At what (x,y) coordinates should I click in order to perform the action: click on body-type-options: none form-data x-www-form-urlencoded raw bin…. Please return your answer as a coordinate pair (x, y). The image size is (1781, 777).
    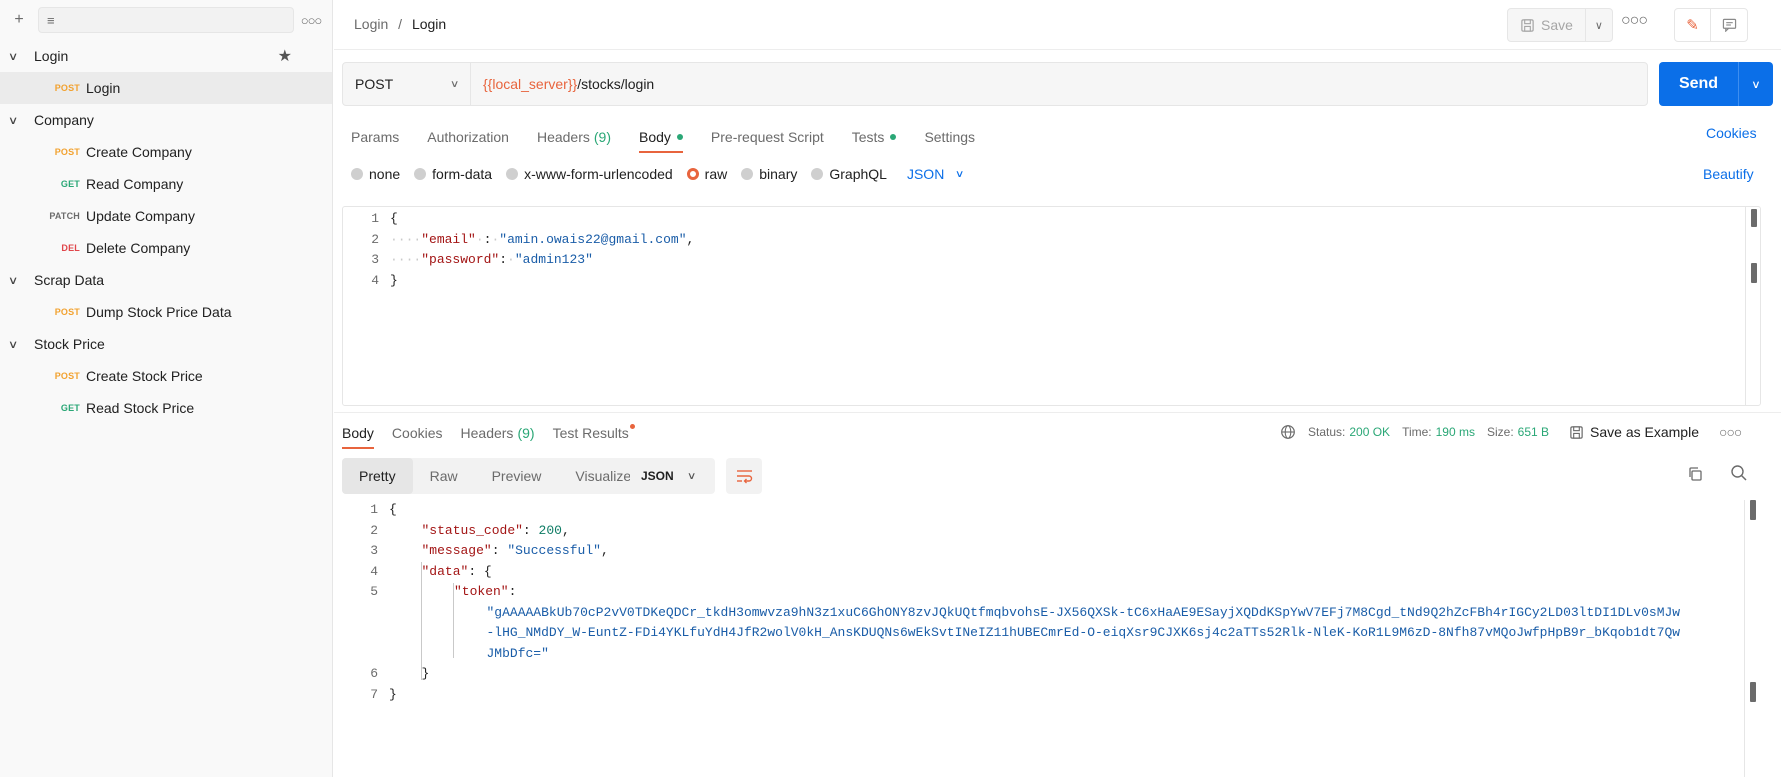
    Looking at the image, I should click on (658, 174).